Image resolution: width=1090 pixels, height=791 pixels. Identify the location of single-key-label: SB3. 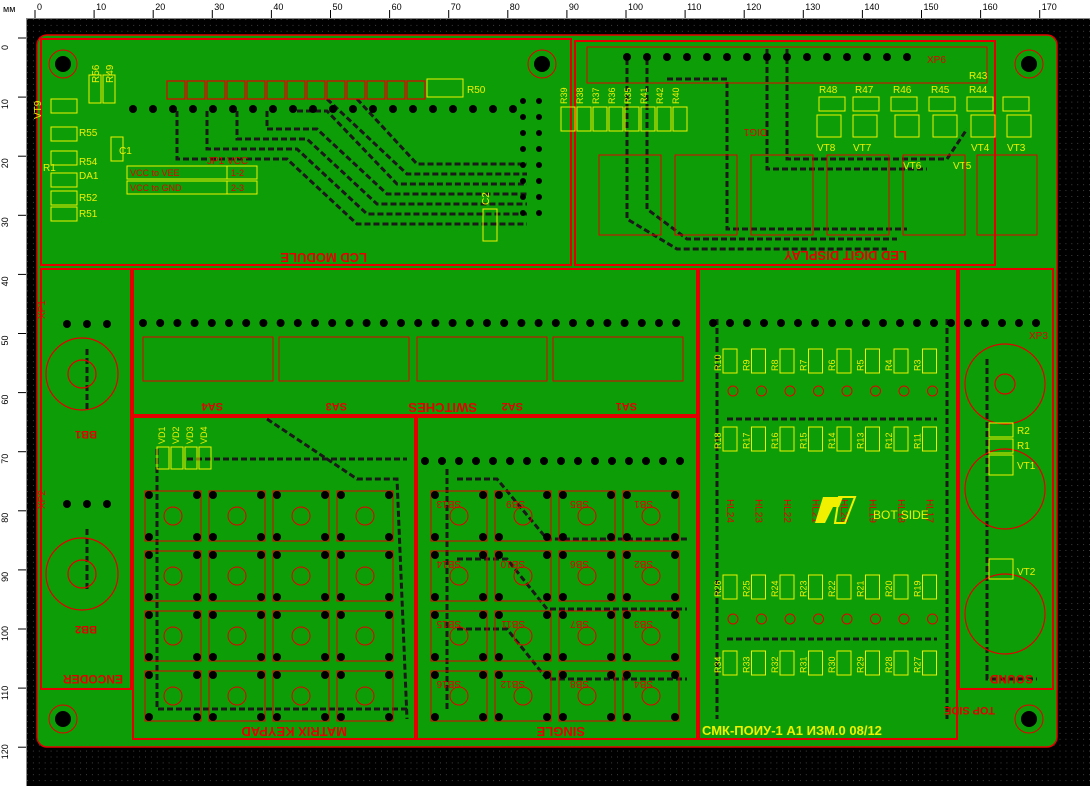
(643, 623).